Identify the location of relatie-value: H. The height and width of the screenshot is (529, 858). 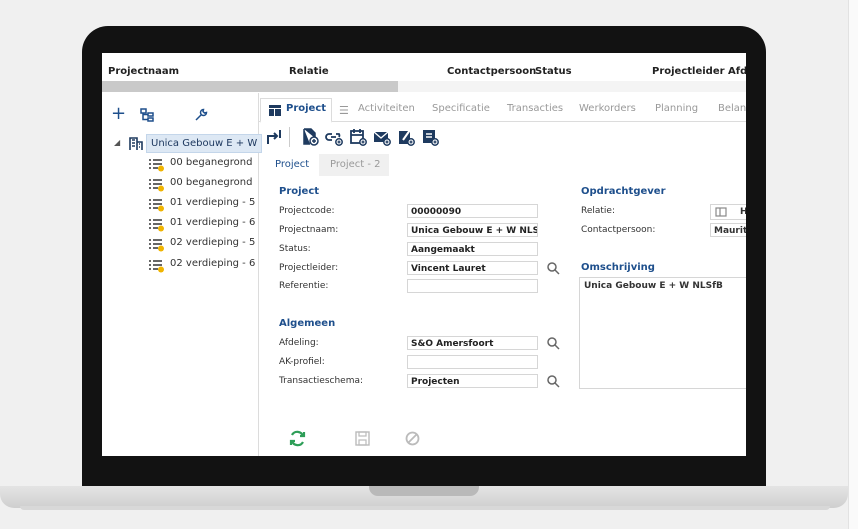
(743, 212).